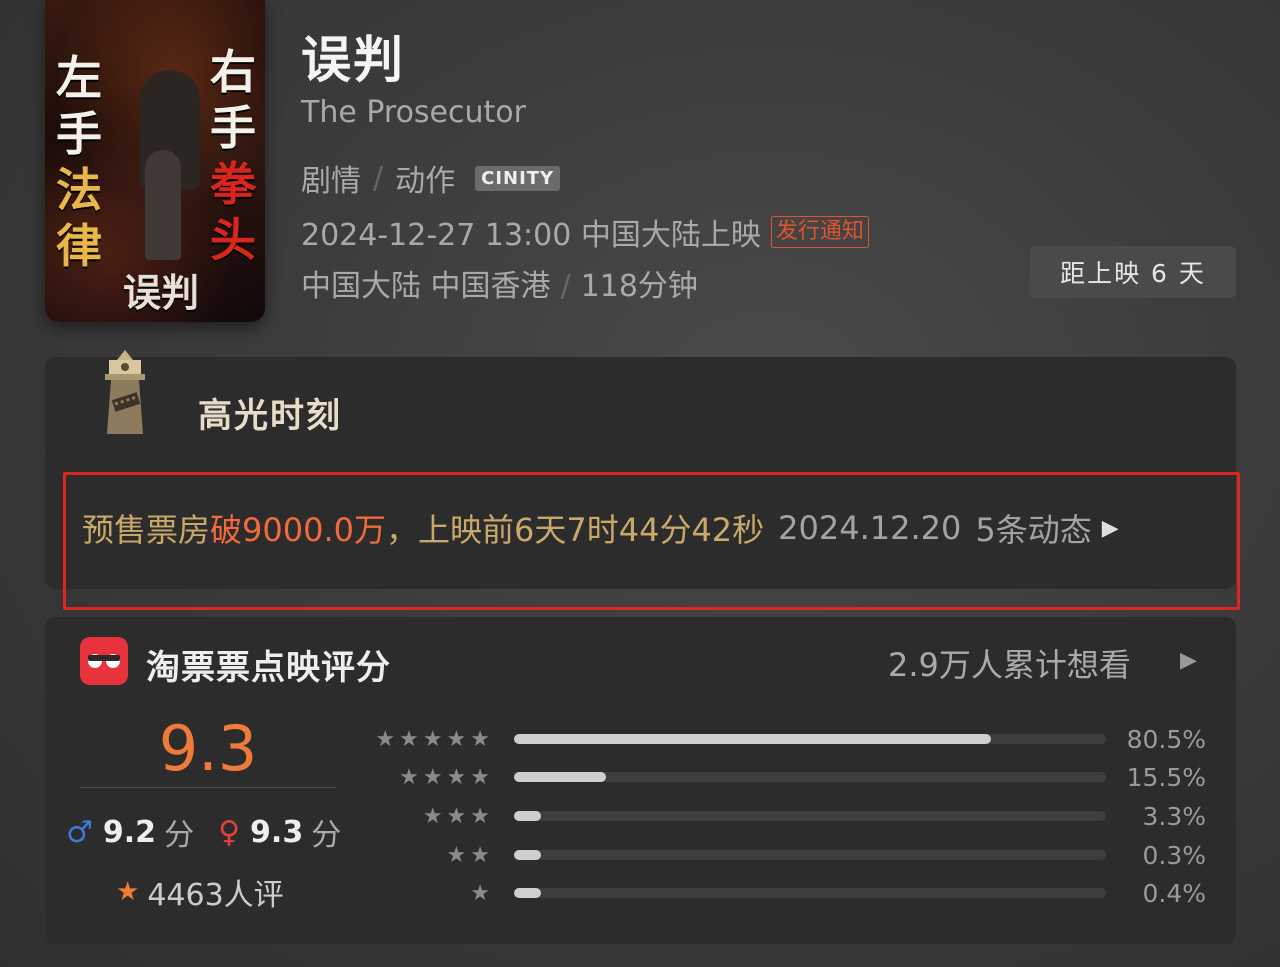 The width and height of the screenshot is (1280, 967). What do you see at coordinates (1174, 855) in the screenshot?
I see `distribution-percent: 0.3%` at bounding box center [1174, 855].